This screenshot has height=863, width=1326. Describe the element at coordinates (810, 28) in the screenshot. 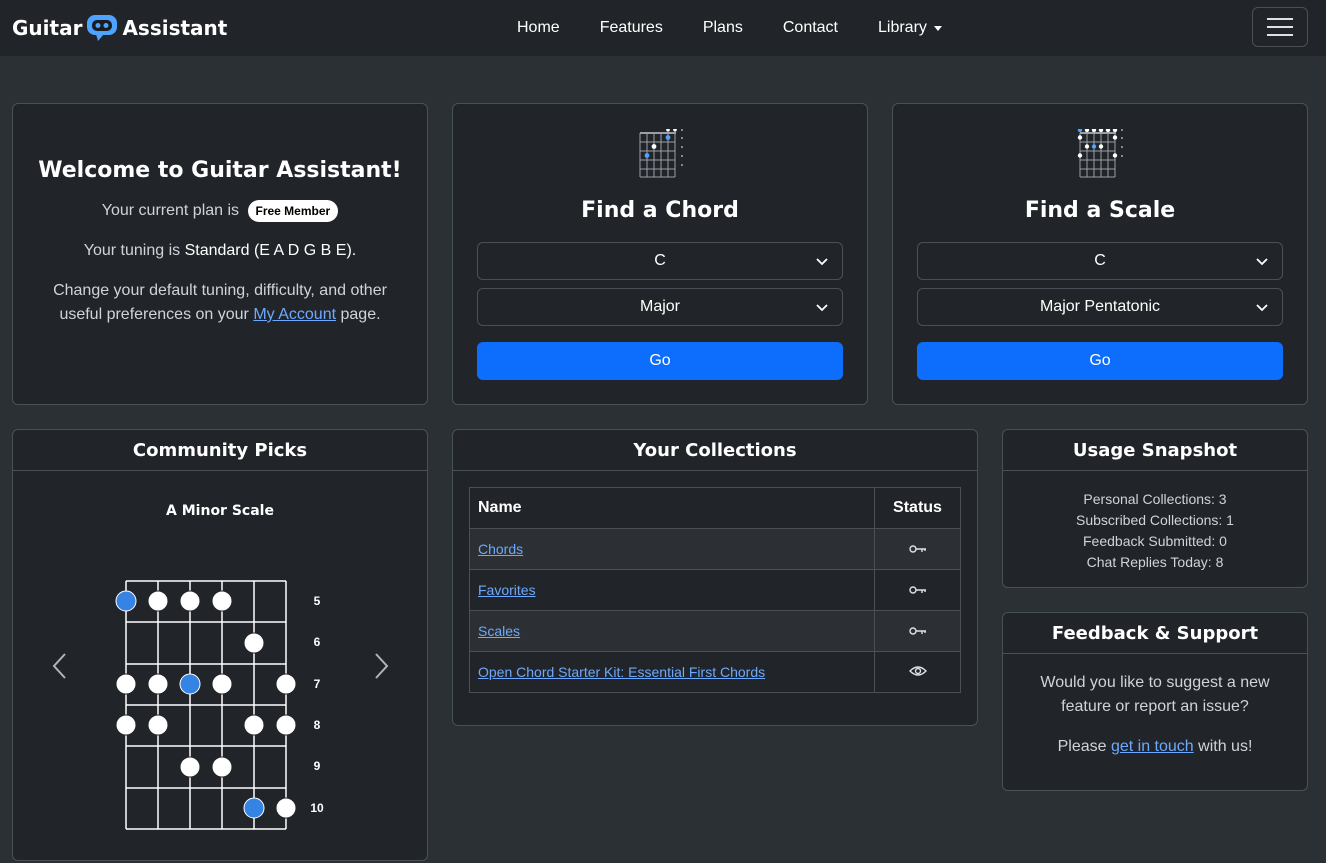

I see `nav-contact: Contact` at that location.